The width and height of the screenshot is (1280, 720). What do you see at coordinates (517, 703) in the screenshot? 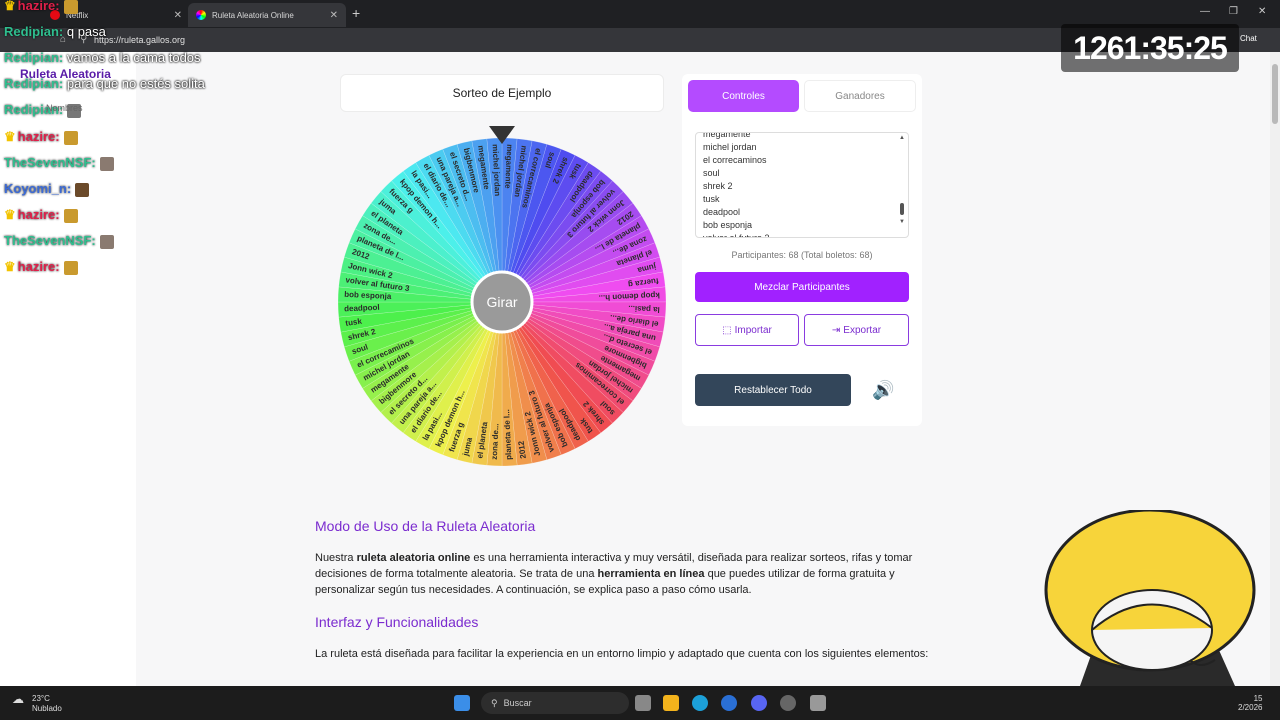
I see `search-label: Buscar` at bounding box center [517, 703].